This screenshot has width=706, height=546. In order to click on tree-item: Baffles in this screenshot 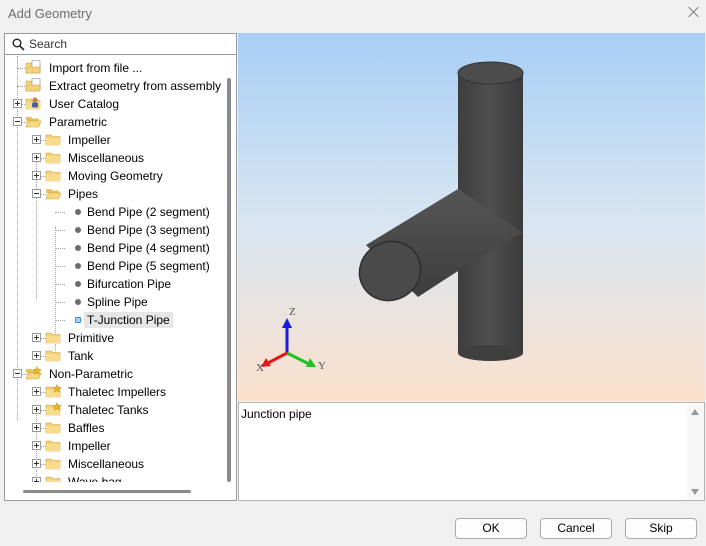, I will do `click(114, 428)`.